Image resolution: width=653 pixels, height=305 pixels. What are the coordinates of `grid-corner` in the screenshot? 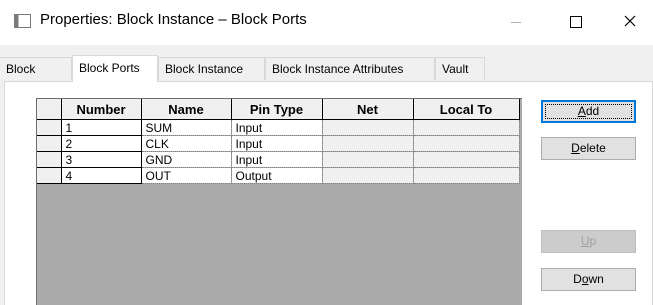 It's located at (49, 109).